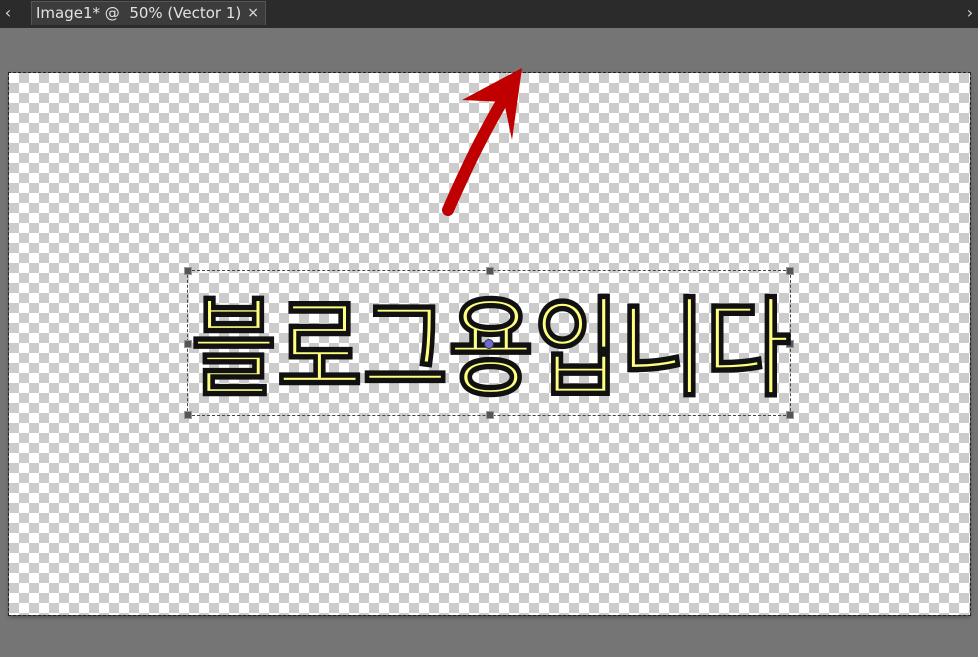  I want to click on resize-handle-top-left, so click(188, 271).